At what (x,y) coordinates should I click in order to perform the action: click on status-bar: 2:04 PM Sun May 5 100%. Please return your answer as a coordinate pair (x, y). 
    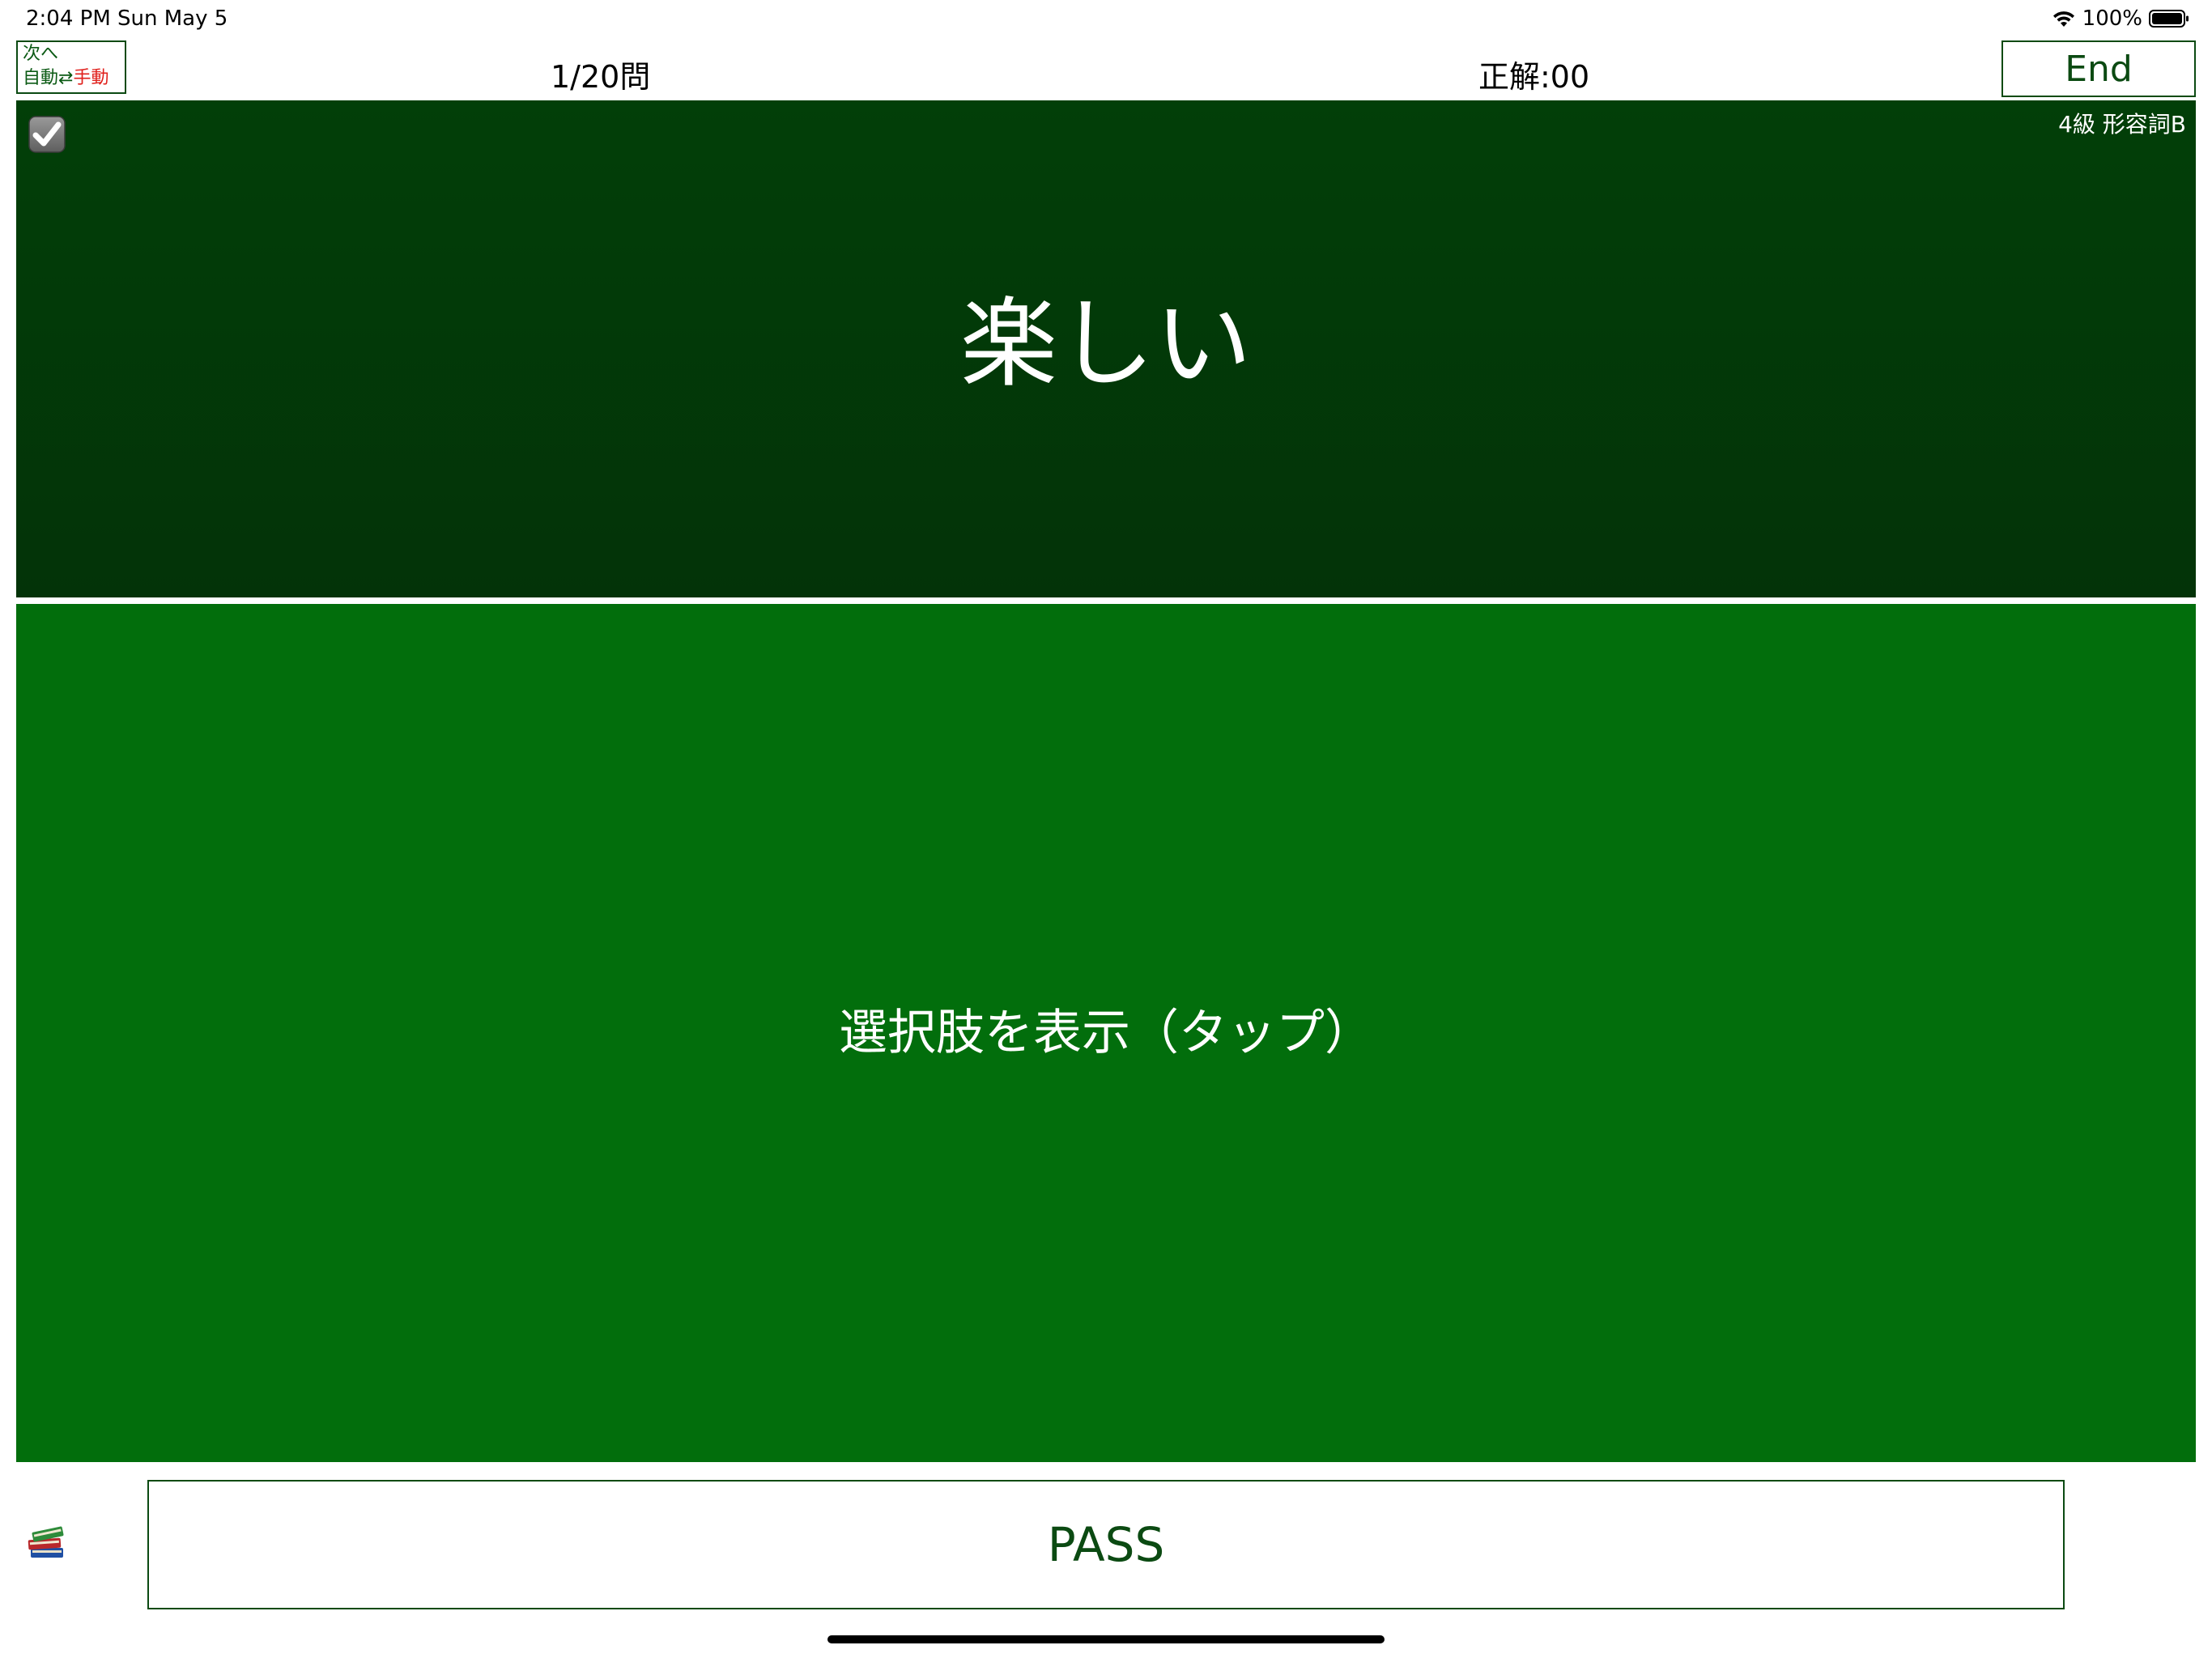
    Looking at the image, I should click on (1106, 19).